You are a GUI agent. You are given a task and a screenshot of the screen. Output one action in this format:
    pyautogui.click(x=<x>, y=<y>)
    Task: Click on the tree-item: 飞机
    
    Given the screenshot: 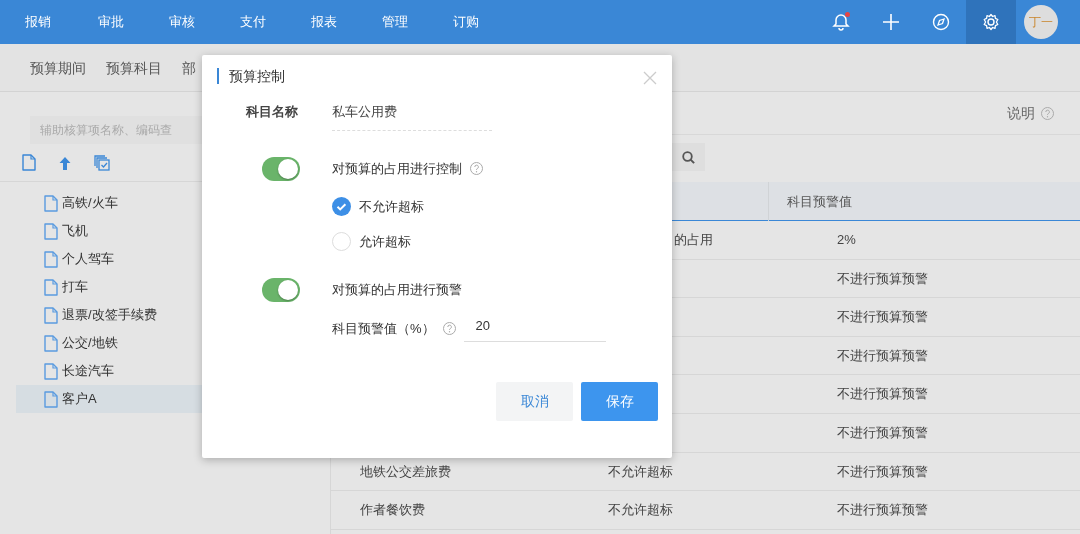 What is the action you would take?
    pyautogui.click(x=166, y=231)
    